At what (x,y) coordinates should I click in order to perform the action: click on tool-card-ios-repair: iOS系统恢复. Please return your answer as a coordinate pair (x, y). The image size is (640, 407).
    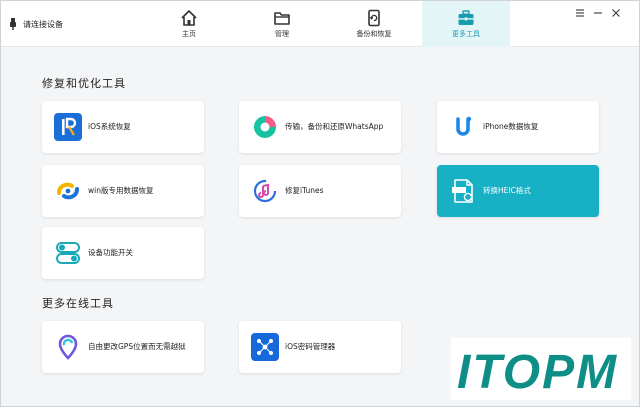
    Looking at the image, I should click on (123, 127).